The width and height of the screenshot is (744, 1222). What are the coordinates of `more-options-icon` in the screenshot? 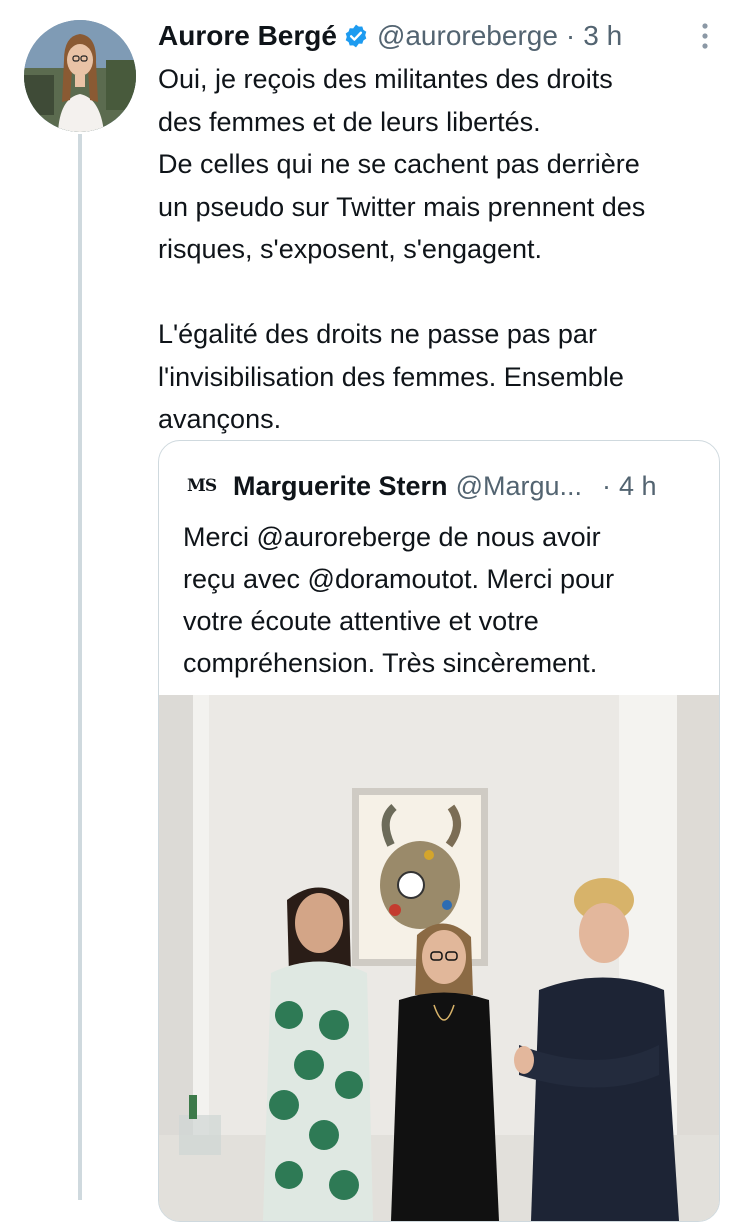 It's located at (705, 36).